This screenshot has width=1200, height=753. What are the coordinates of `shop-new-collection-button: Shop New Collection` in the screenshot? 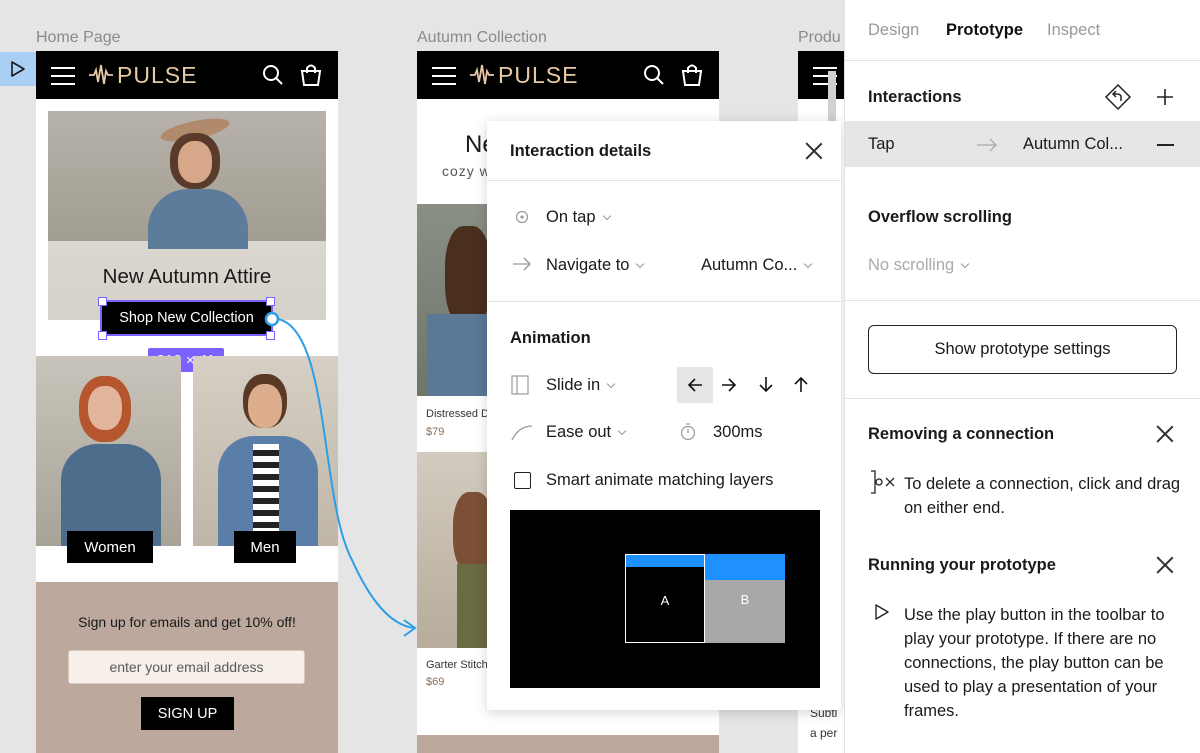 It's located at (186, 318).